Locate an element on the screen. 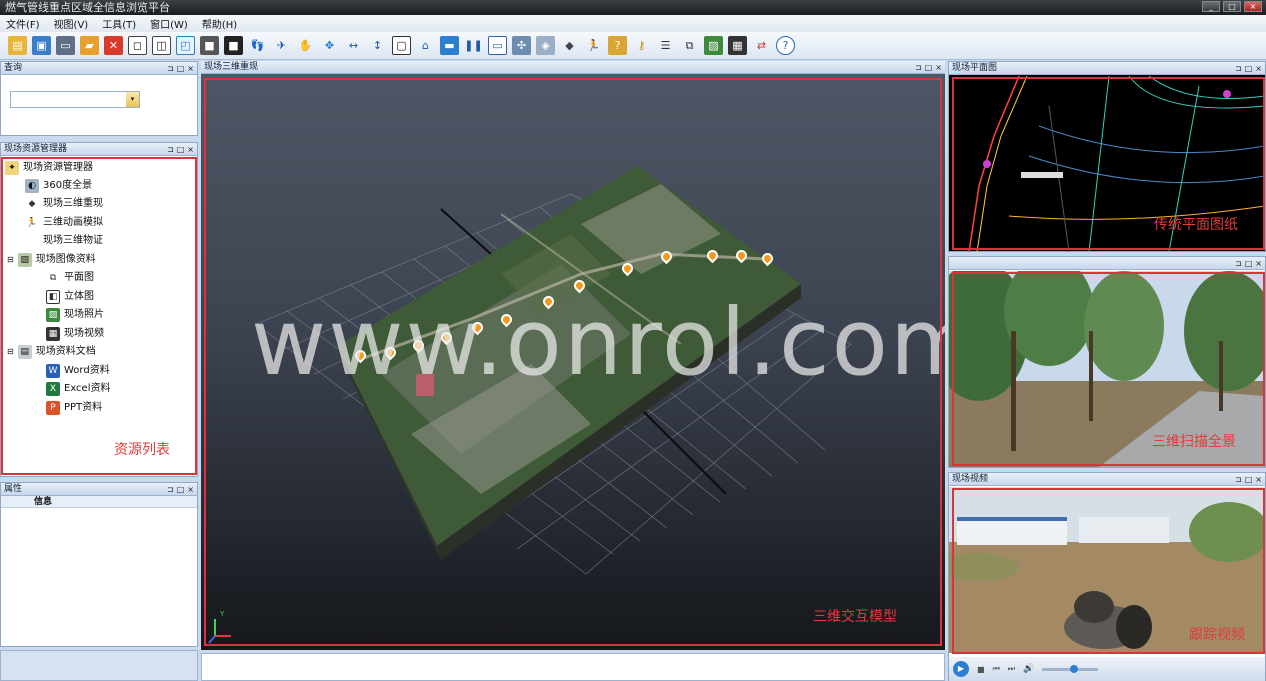  grid-icon: ✣ is located at coordinates (521, 45).